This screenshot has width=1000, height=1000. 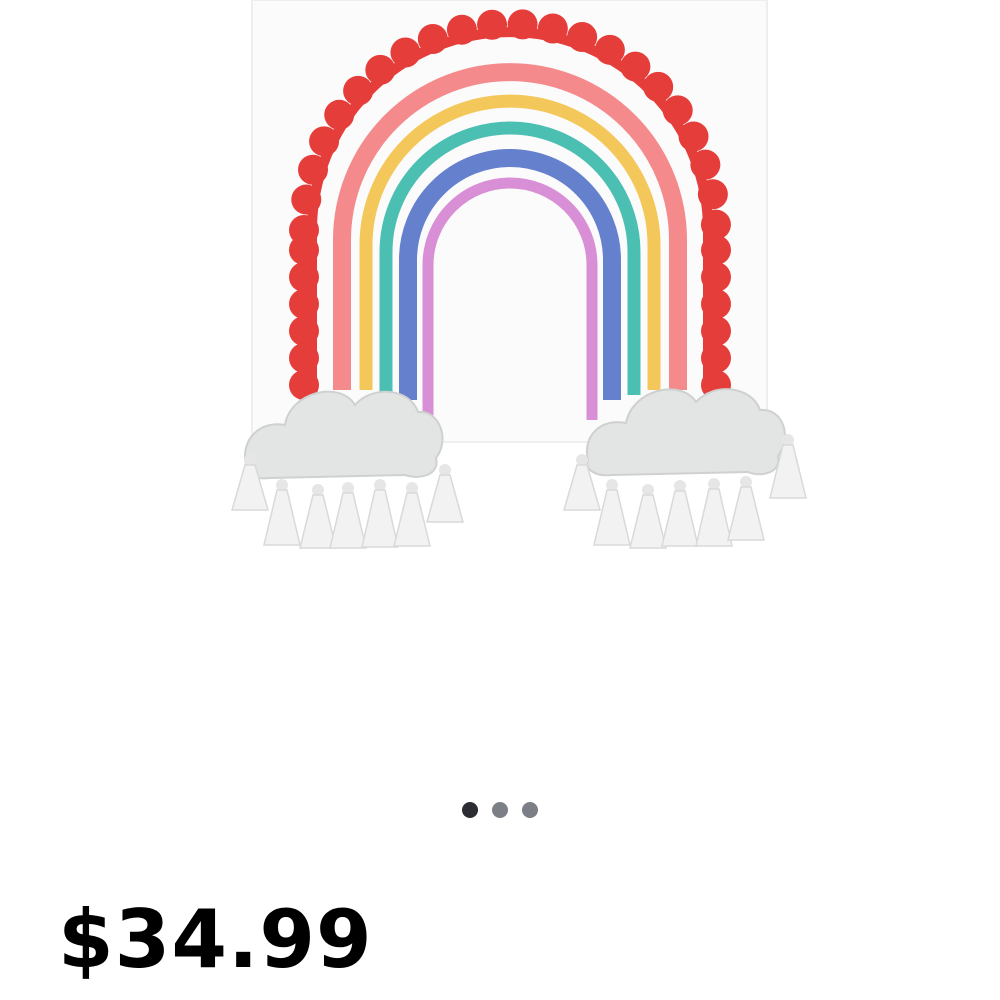 What do you see at coordinates (215, 939) in the screenshot?
I see `product-price: $34.99` at bounding box center [215, 939].